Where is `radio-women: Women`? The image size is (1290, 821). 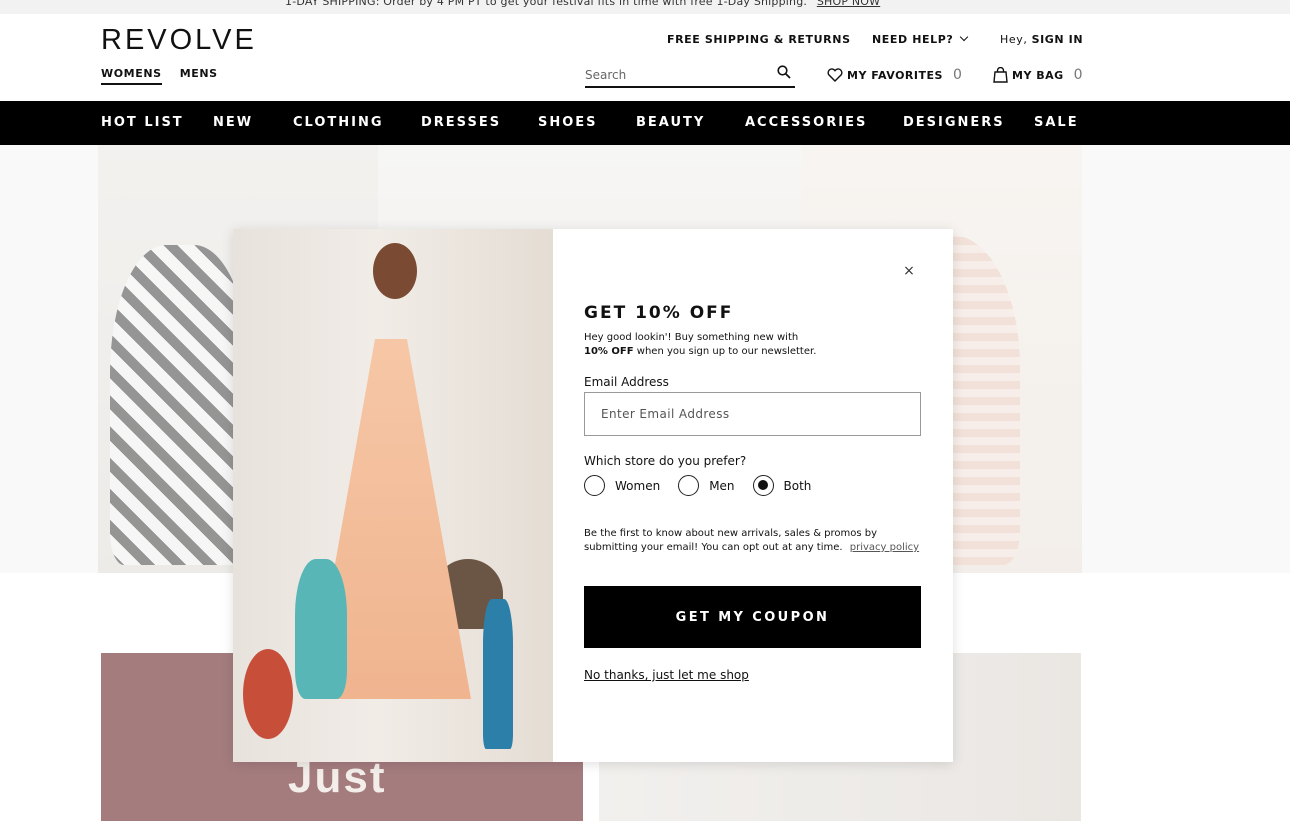 radio-women: Women is located at coordinates (622, 485).